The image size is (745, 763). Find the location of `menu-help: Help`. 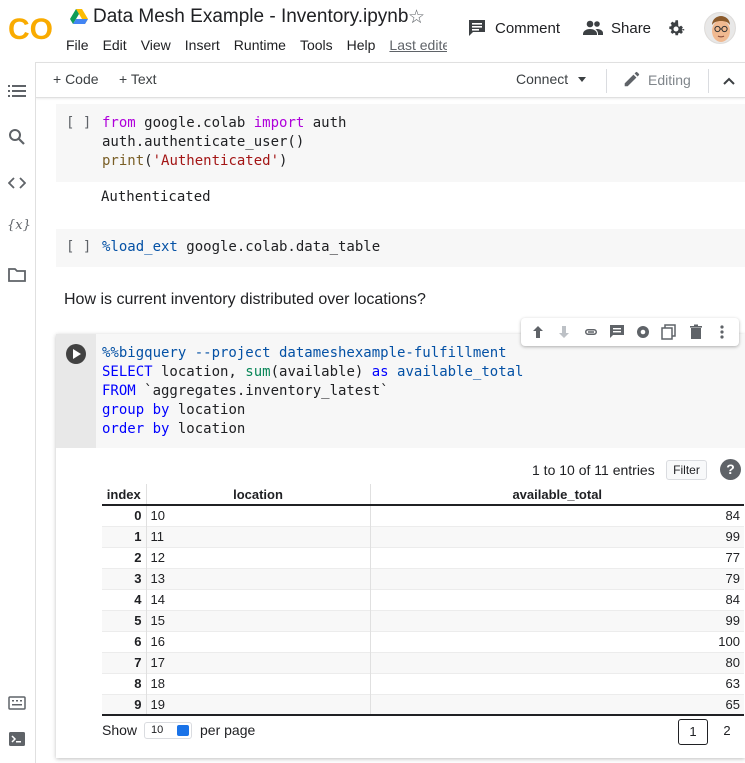

menu-help: Help is located at coordinates (361, 45).